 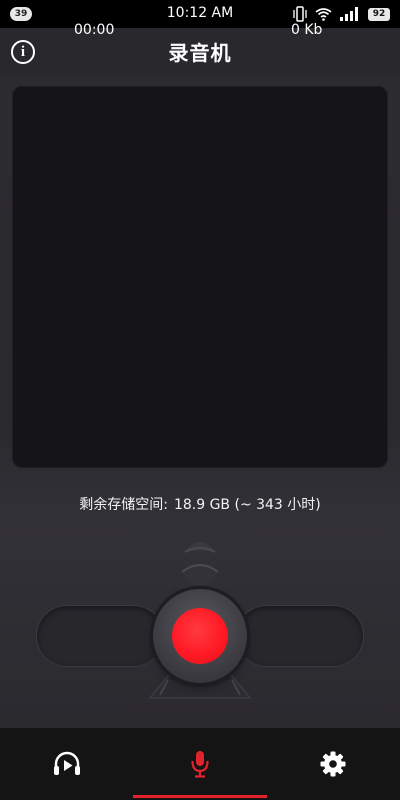 I want to click on timer-display, so click(x=100, y=636).